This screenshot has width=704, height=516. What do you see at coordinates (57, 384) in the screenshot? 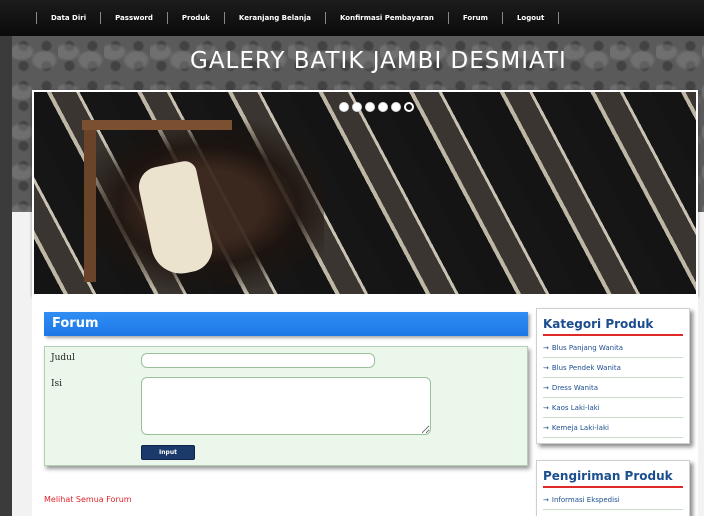
I see `isi-label: Isi` at bounding box center [57, 384].